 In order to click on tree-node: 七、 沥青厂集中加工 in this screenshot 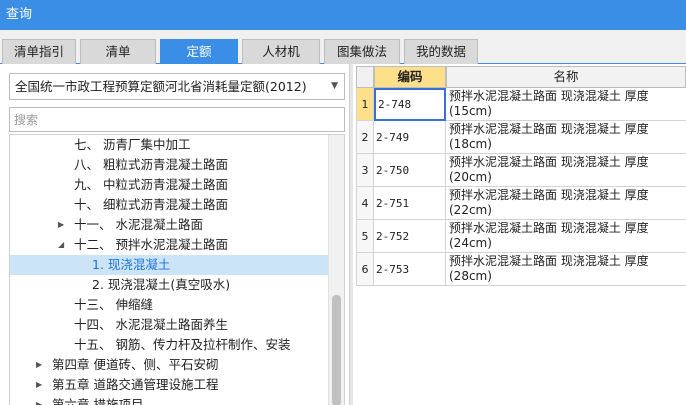, I will do `click(132, 145)`.